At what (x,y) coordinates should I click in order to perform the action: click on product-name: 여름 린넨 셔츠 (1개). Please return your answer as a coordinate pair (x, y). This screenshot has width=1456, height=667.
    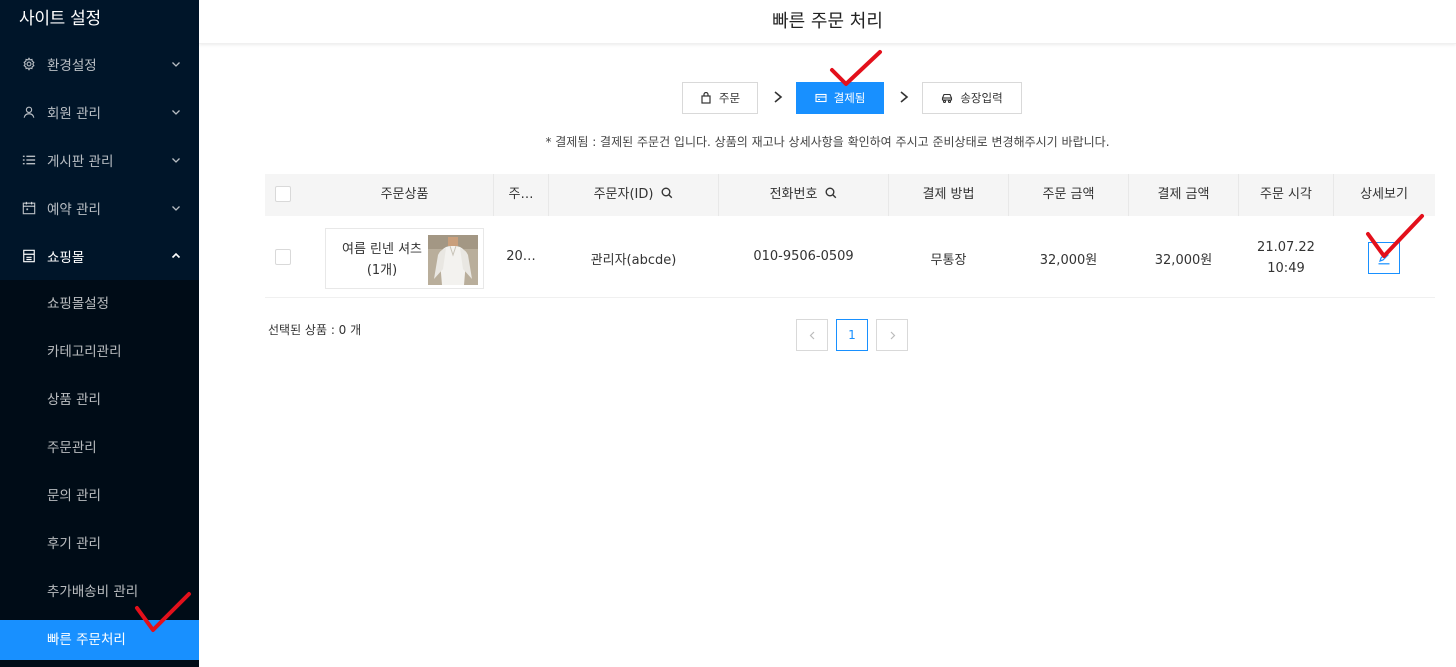
    Looking at the image, I should click on (382, 260).